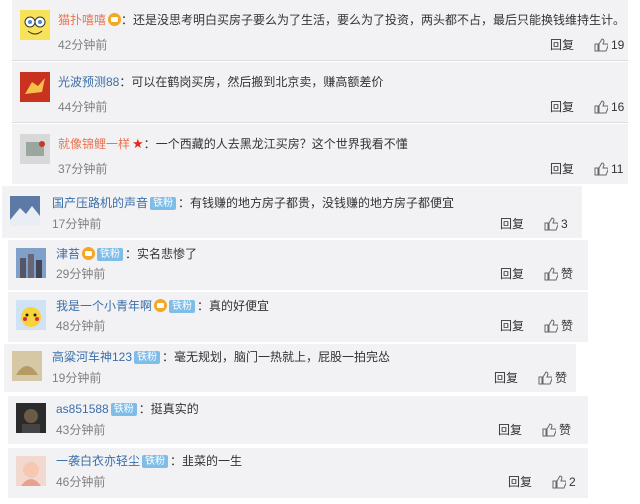 The image size is (640, 504). I want to click on username: 猫扑嘻嘻, so click(82, 20).